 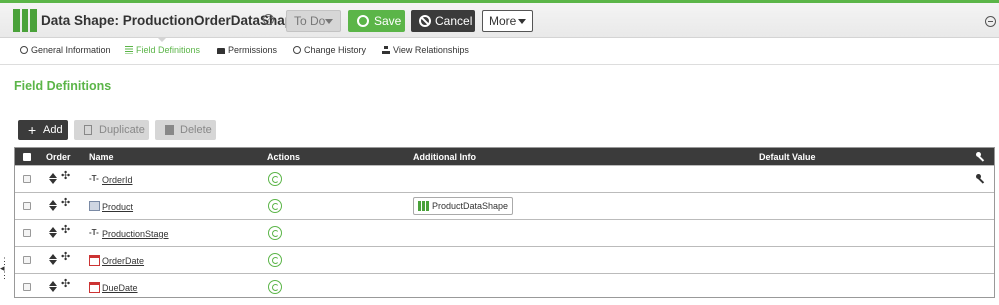 What do you see at coordinates (120, 288) in the screenshot?
I see `field-name-link: DueDate` at bounding box center [120, 288].